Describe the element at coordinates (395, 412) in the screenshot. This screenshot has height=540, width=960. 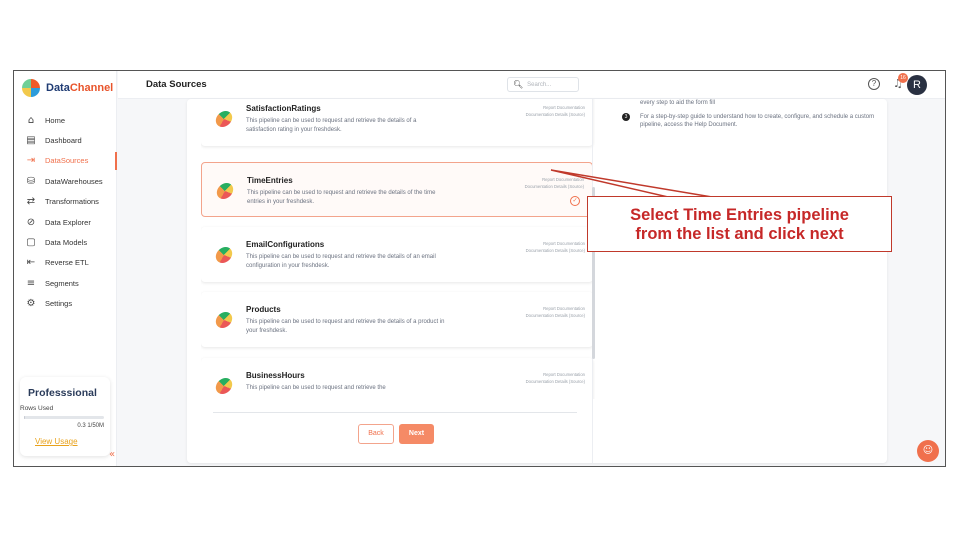
I see `footer-divider` at that location.